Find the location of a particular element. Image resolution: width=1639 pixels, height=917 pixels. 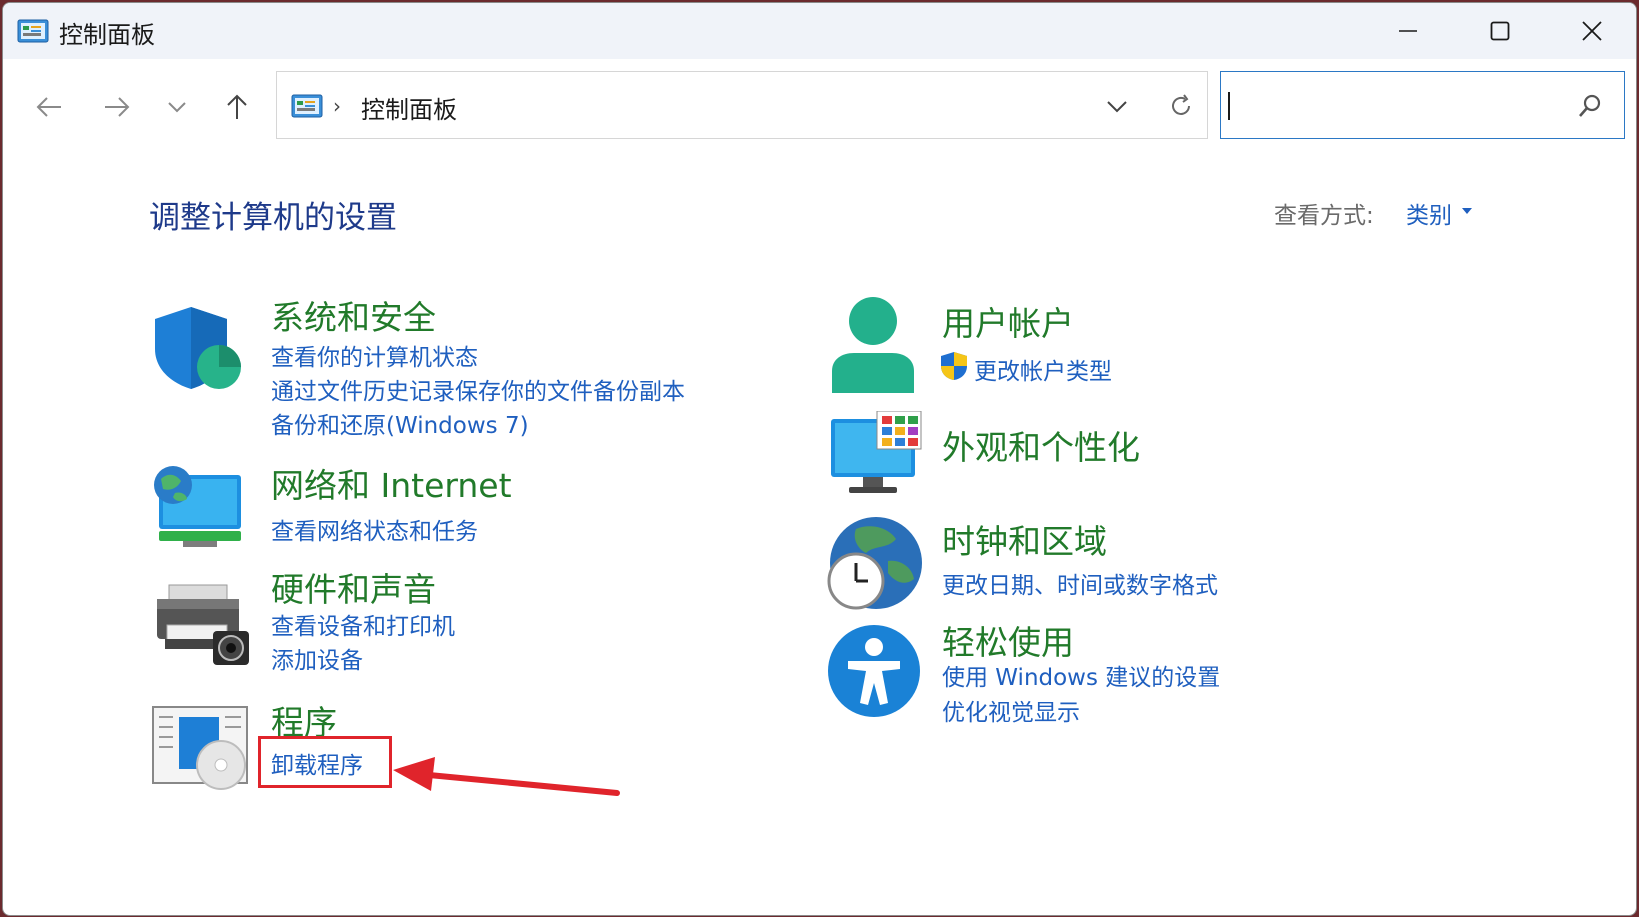

navigation-bar: › 控制面板 is located at coordinates (819, 105).